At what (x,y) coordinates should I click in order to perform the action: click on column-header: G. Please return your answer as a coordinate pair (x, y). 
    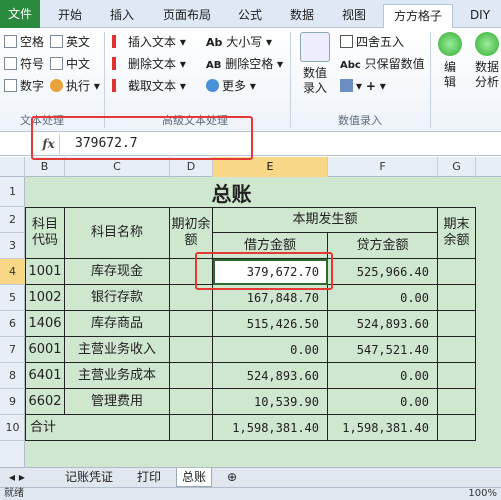
    Looking at the image, I should click on (457, 167).